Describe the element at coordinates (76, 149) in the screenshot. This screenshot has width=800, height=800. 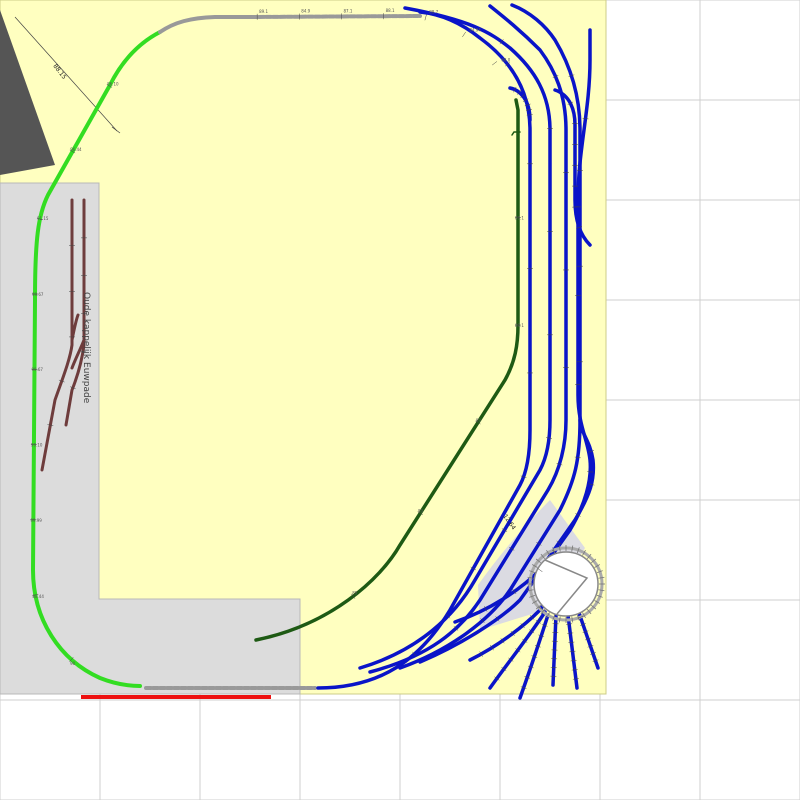
I see `tick-label: 96.44` at that location.